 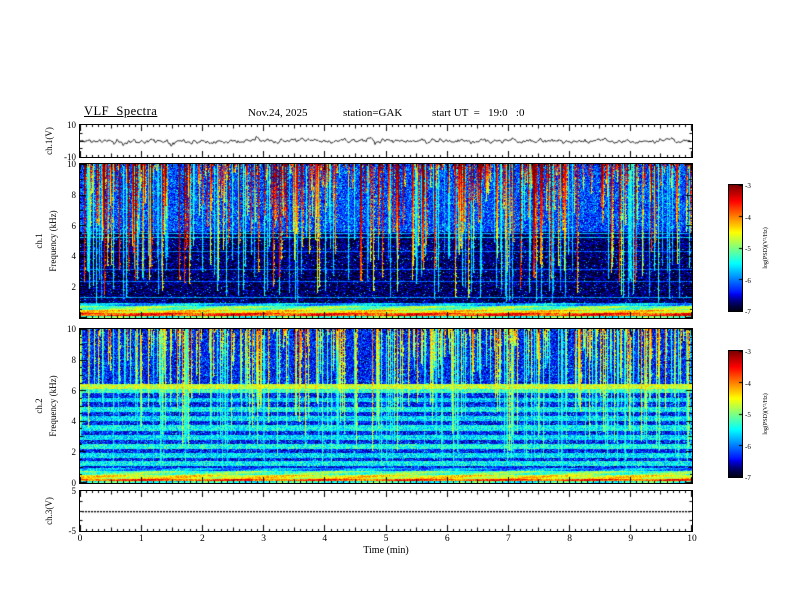 What do you see at coordinates (202, 539) in the screenshot?
I see `x-tick-label: 2` at bounding box center [202, 539].